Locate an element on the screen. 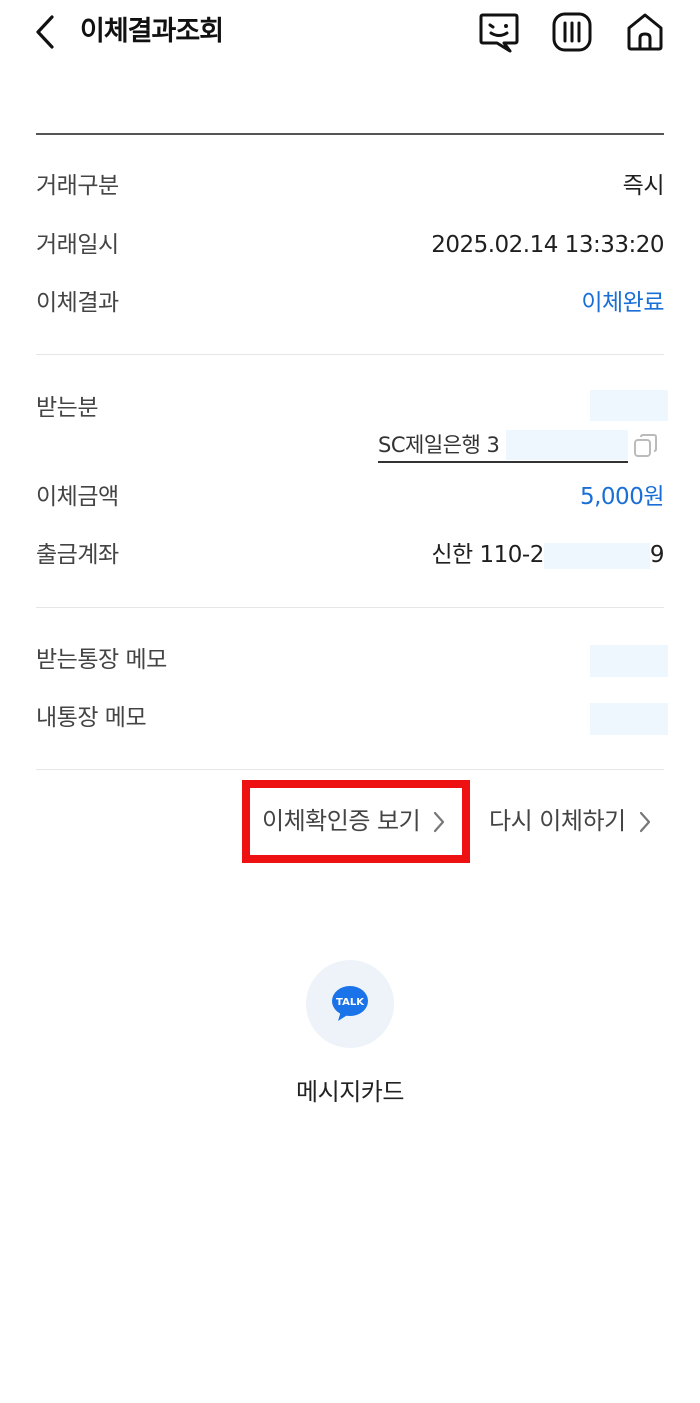  recipient-memo-label: 받는통장 메모 is located at coordinates (101, 660).